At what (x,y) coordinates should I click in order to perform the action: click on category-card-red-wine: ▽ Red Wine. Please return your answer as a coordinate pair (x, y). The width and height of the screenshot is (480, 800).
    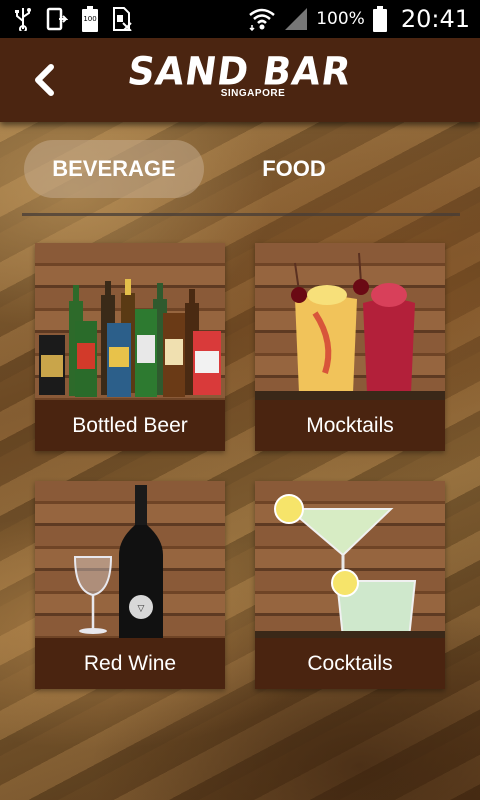
    Looking at the image, I should click on (130, 585).